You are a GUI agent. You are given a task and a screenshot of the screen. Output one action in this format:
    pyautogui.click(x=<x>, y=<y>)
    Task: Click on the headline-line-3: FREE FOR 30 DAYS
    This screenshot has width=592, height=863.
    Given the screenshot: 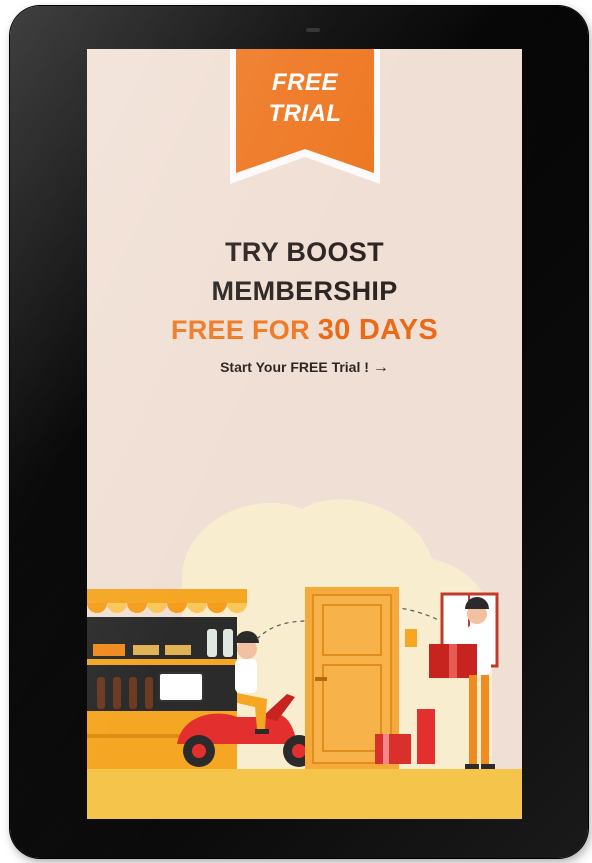 What is the action you would take?
    pyautogui.click(x=304, y=330)
    